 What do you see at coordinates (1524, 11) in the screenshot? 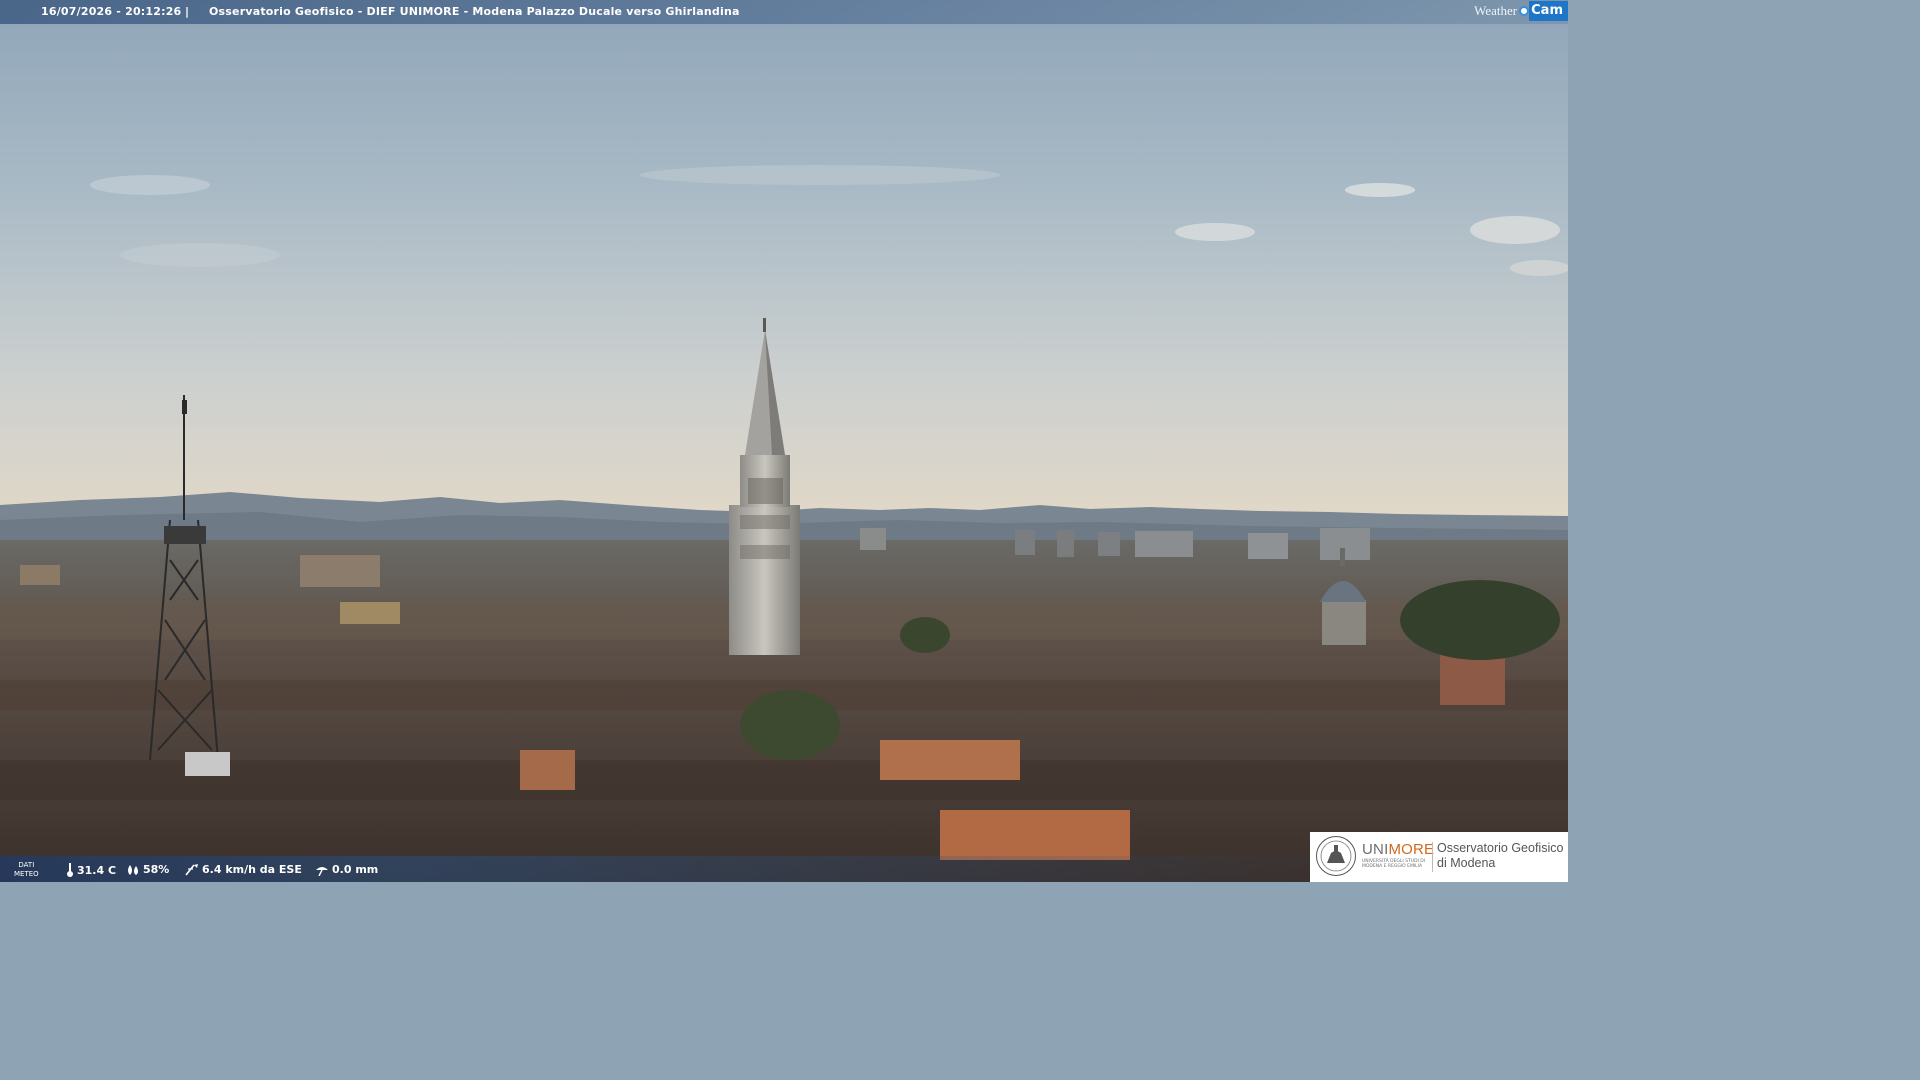
I see `camera-lens-icon` at bounding box center [1524, 11].